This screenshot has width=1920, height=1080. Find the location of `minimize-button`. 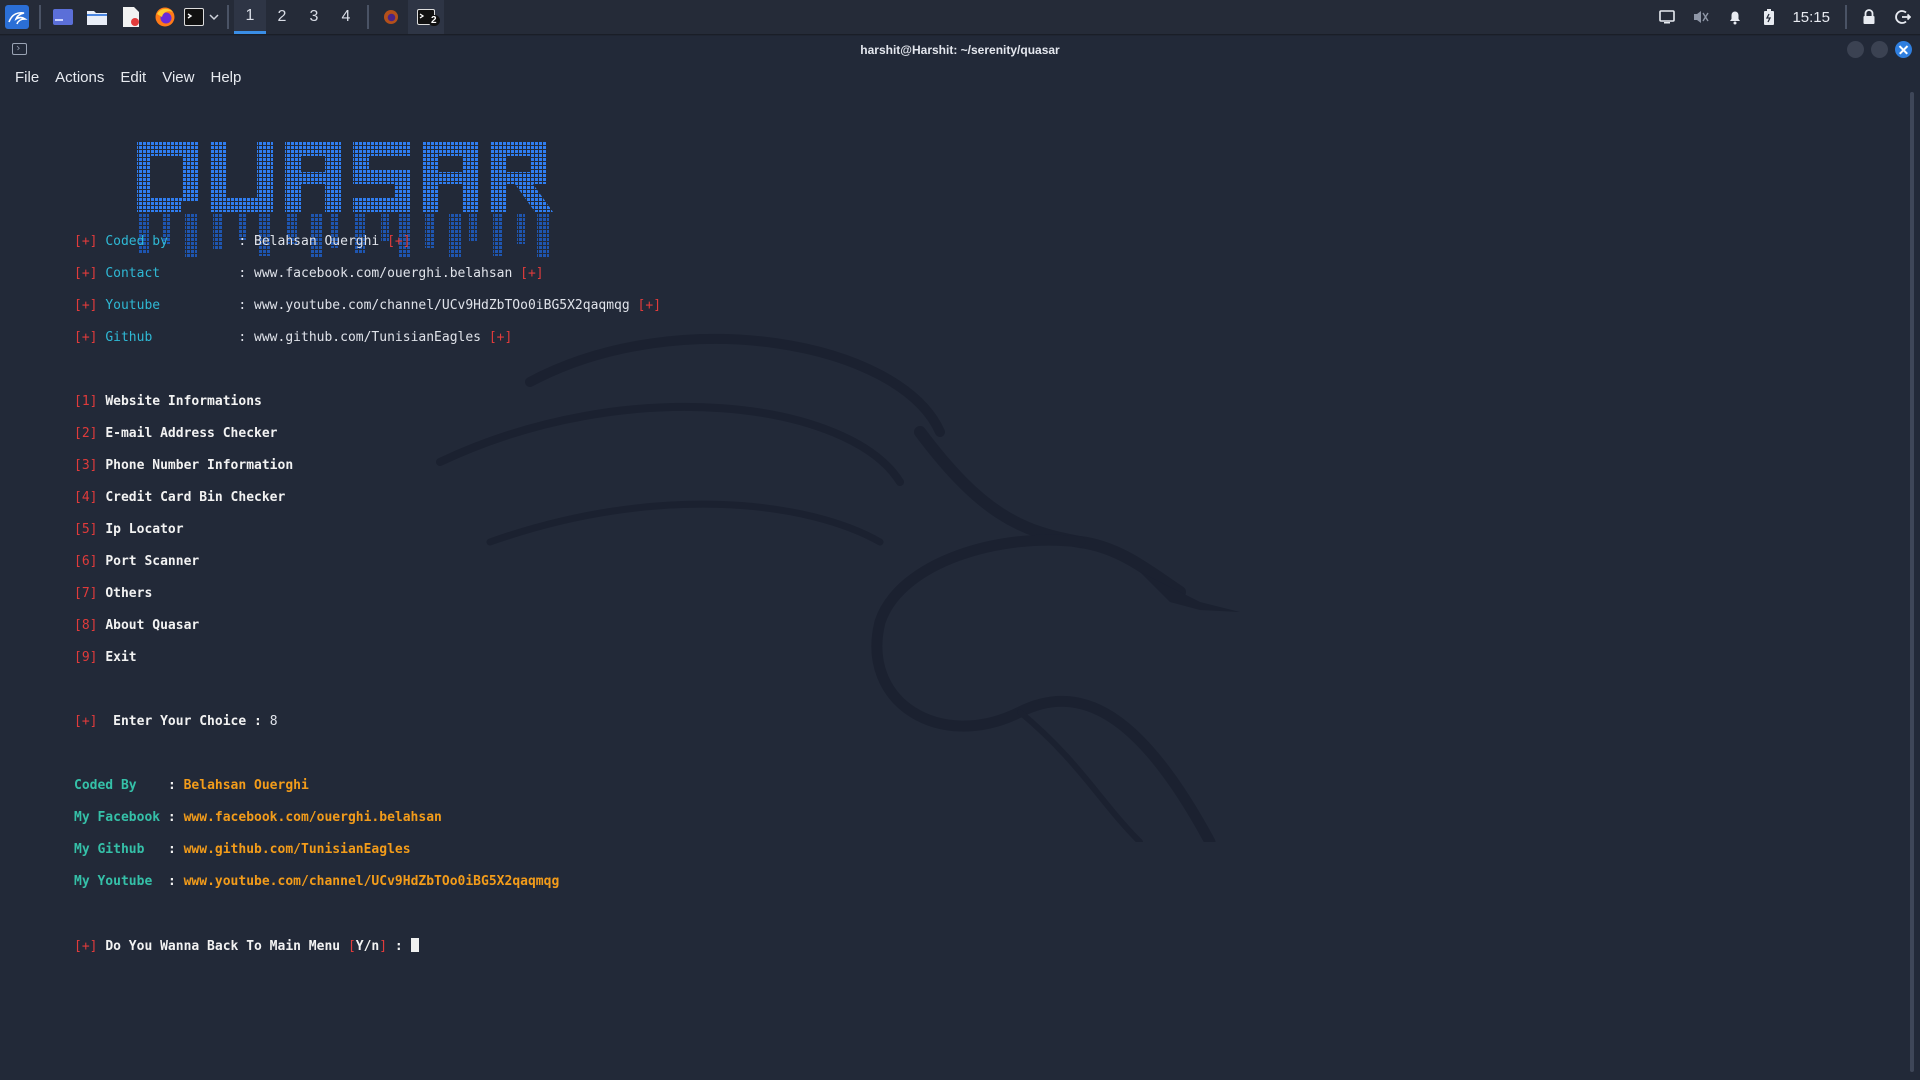

minimize-button is located at coordinates (1855, 49).